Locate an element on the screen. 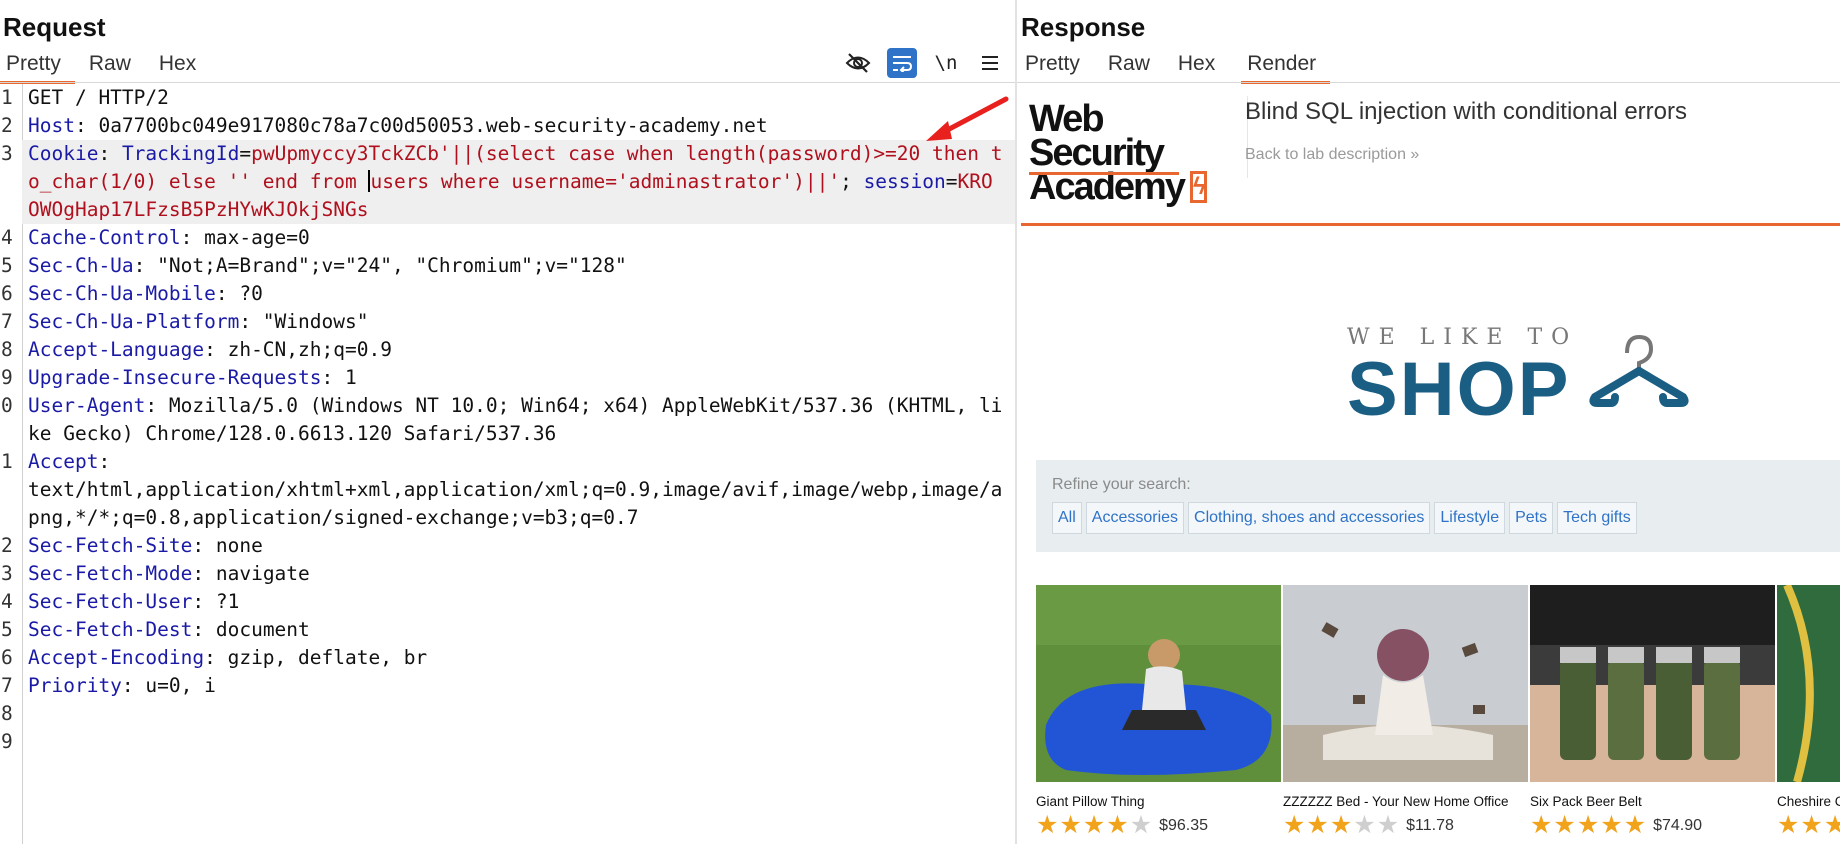 This screenshot has height=844, width=1840. tabs-divider is located at coordinates (1428, 82).